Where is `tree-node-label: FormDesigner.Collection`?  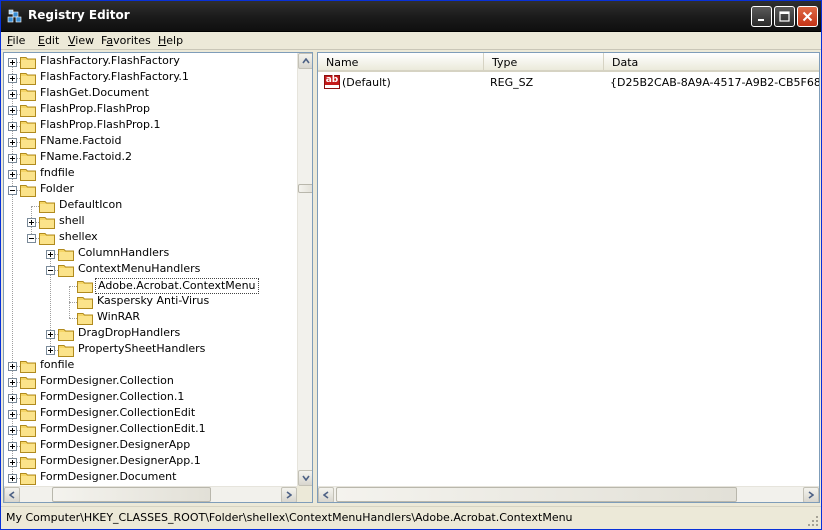
tree-node-label: FormDesigner.Collection is located at coordinates (107, 381).